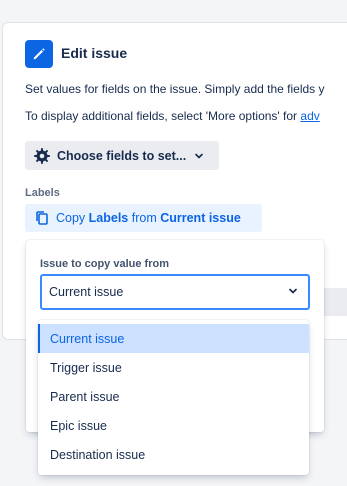 The image size is (347, 486). I want to click on menu-option-current-issue: Current issue, so click(173, 338).